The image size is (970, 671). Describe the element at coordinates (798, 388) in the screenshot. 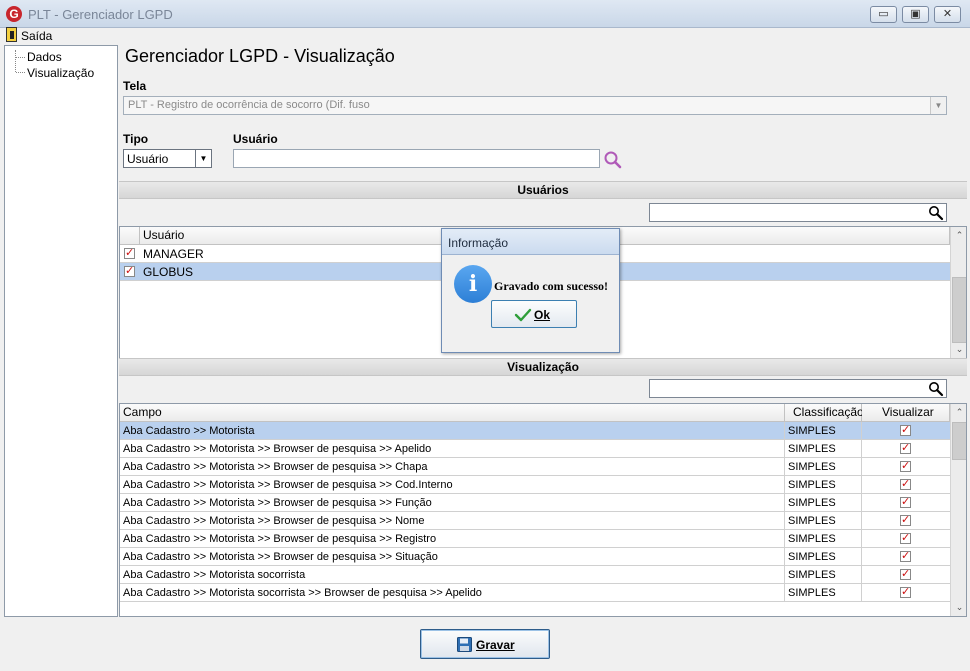

I see `view-filter-input` at that location.